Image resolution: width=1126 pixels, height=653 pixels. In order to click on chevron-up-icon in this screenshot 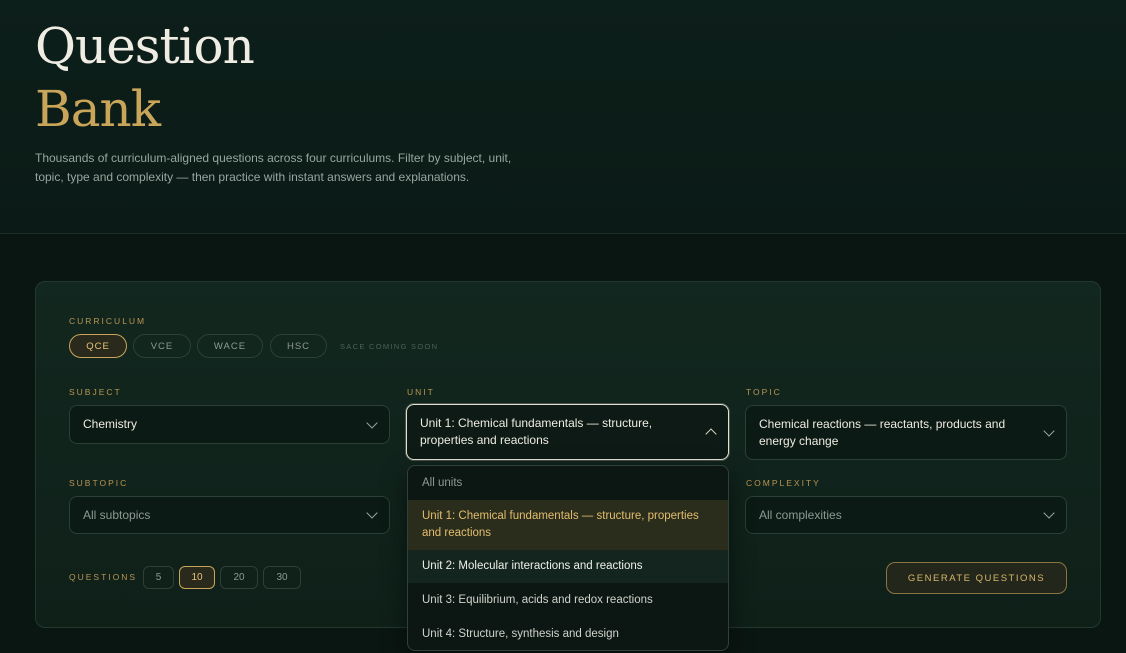, I will do `click(711, 434)`.